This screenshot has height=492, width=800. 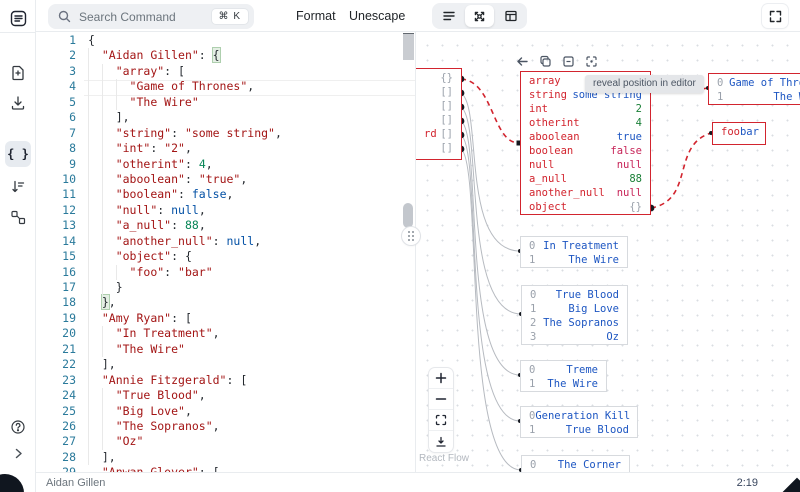 What do you see at coordinates (563, 370) in the screenshot?
I see `node-row: 0 Treme` at bounding box center [563, 370].